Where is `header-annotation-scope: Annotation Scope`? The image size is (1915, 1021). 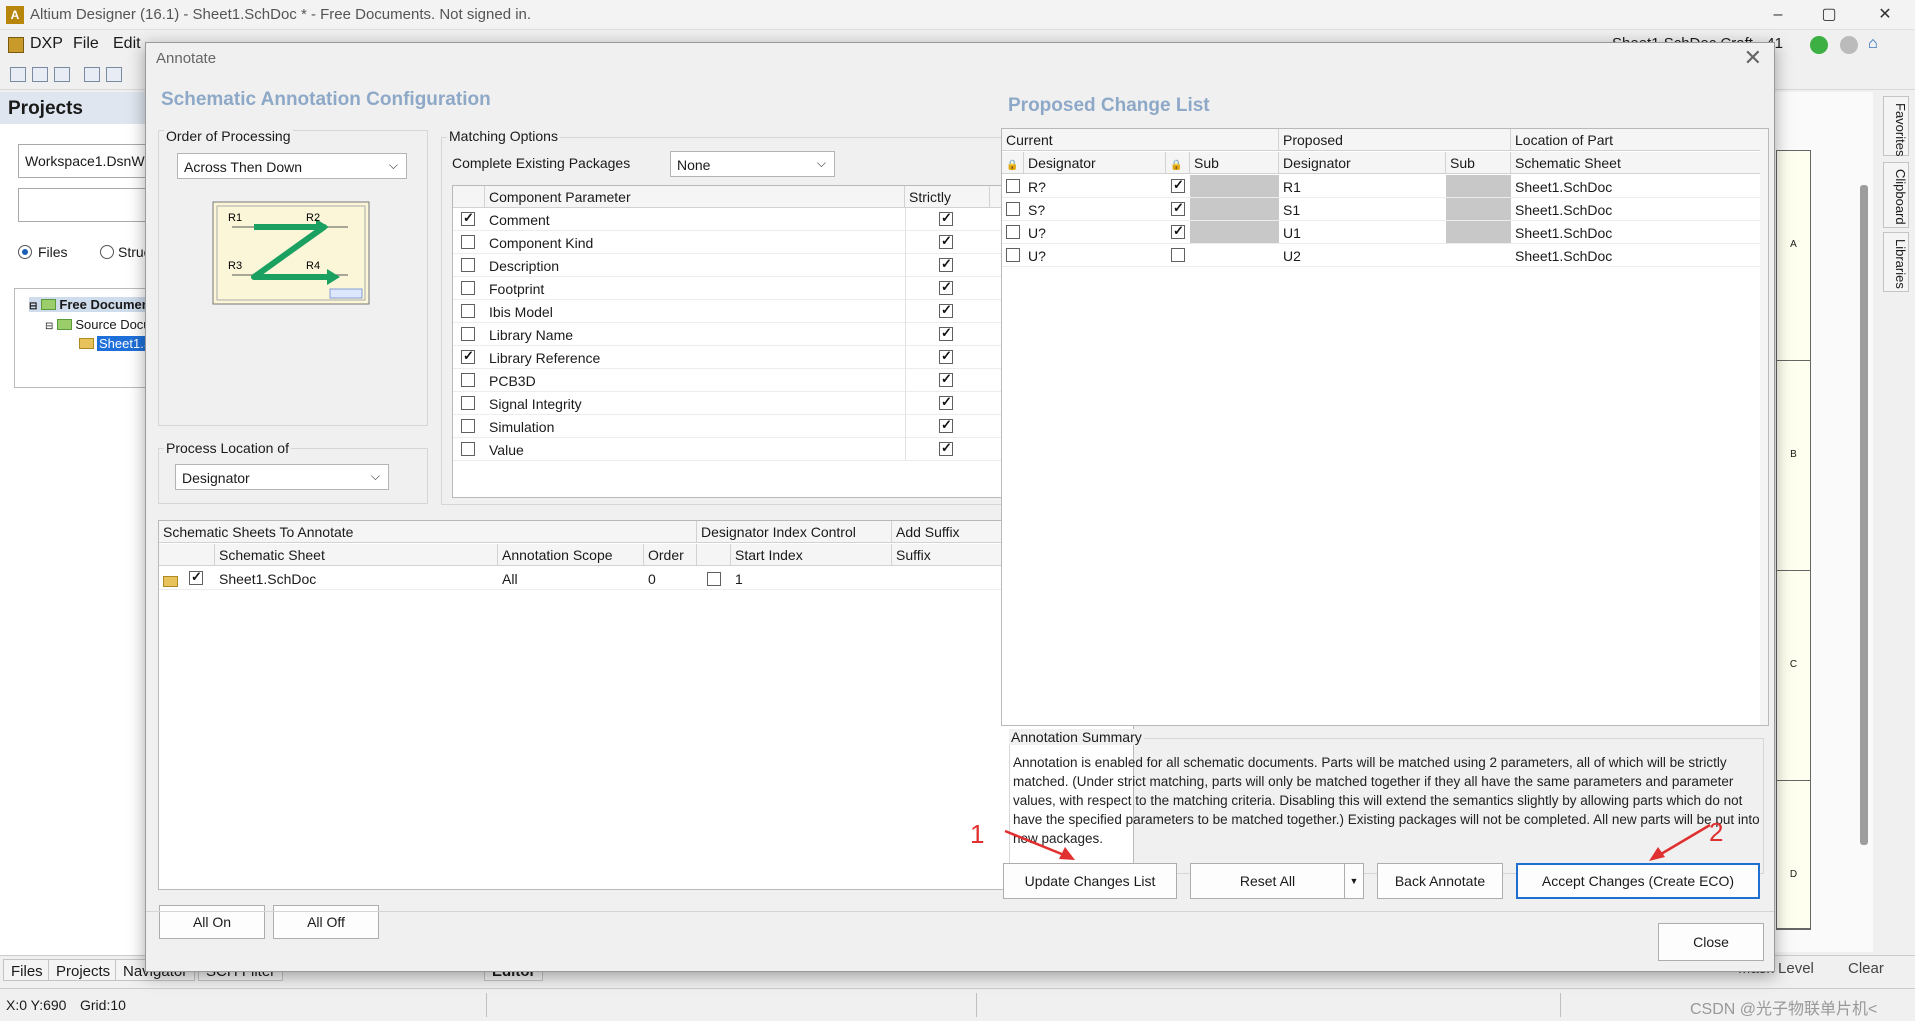
header-annotation-scope: Annotation Scope is located at coordinates (571, 555).